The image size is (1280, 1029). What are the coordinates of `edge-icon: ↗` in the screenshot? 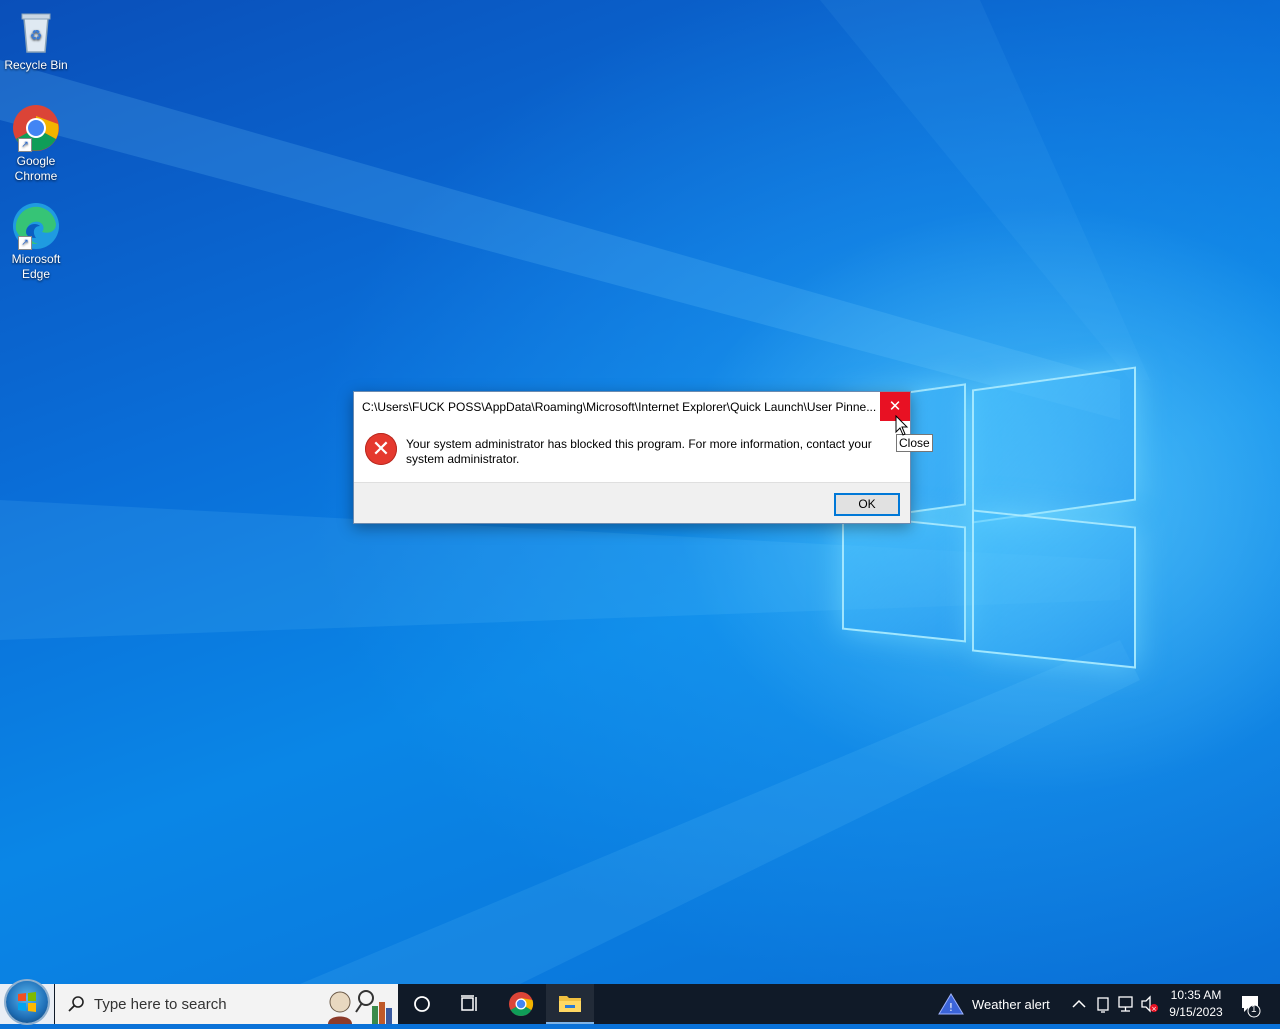 It's located at (36, 226).